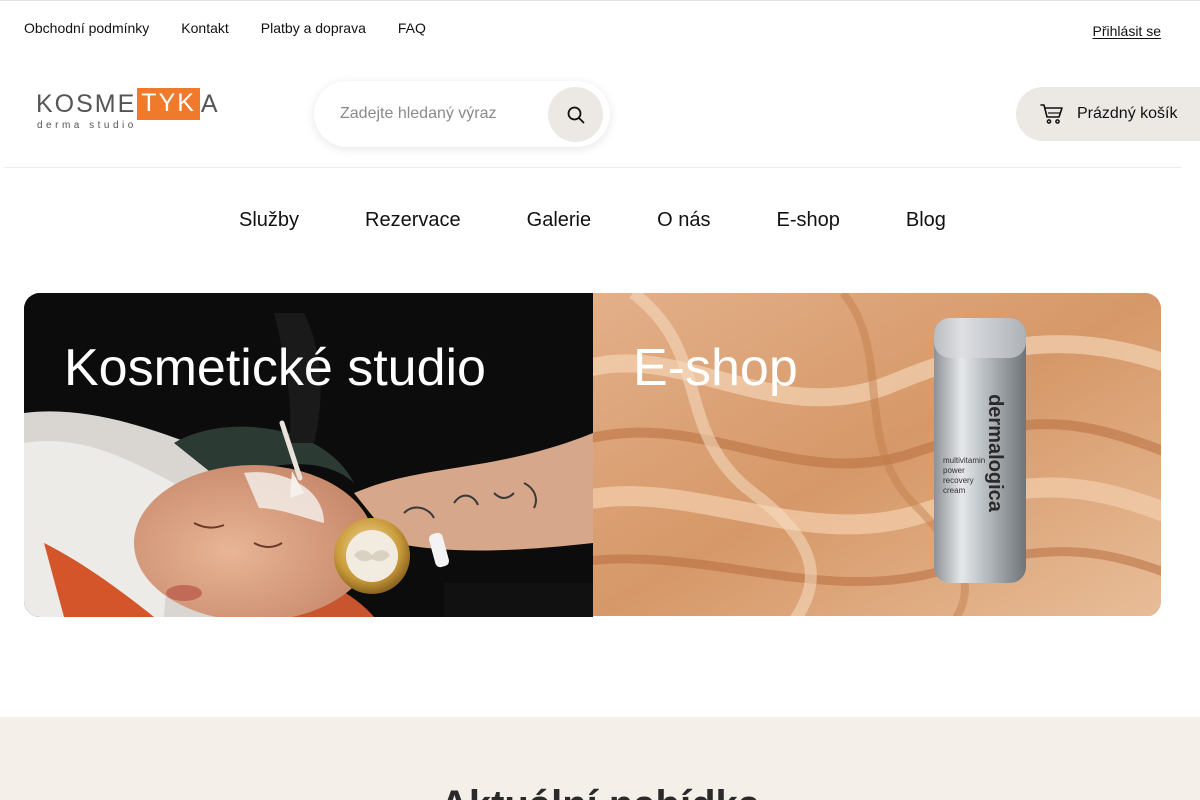  What do you see at coordinates (204, 28) in the screenshot?
I see `utility-link-contact: Kontakt` at bounding box center [204, 28].